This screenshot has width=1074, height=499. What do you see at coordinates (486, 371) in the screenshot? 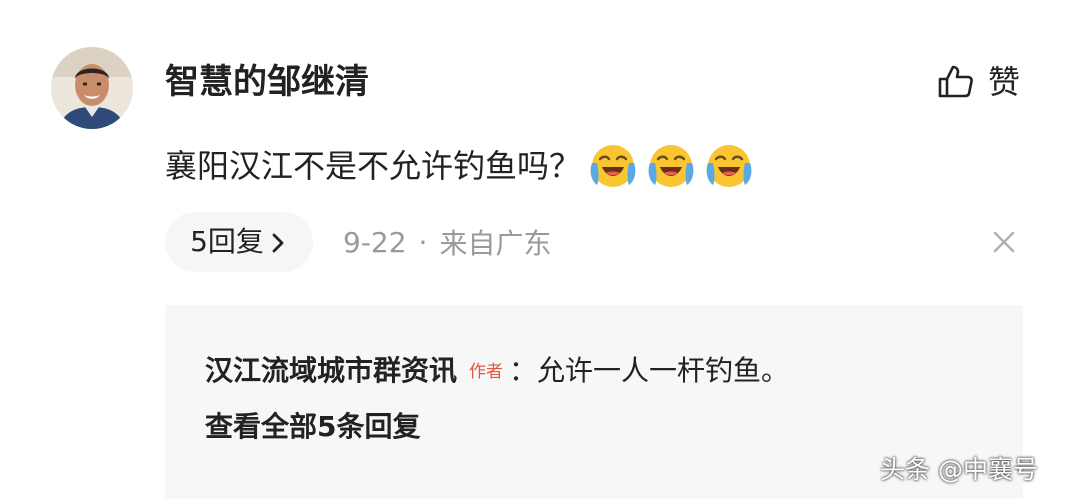
I see `author-badge: 作者` at bounding box center [486, 371].